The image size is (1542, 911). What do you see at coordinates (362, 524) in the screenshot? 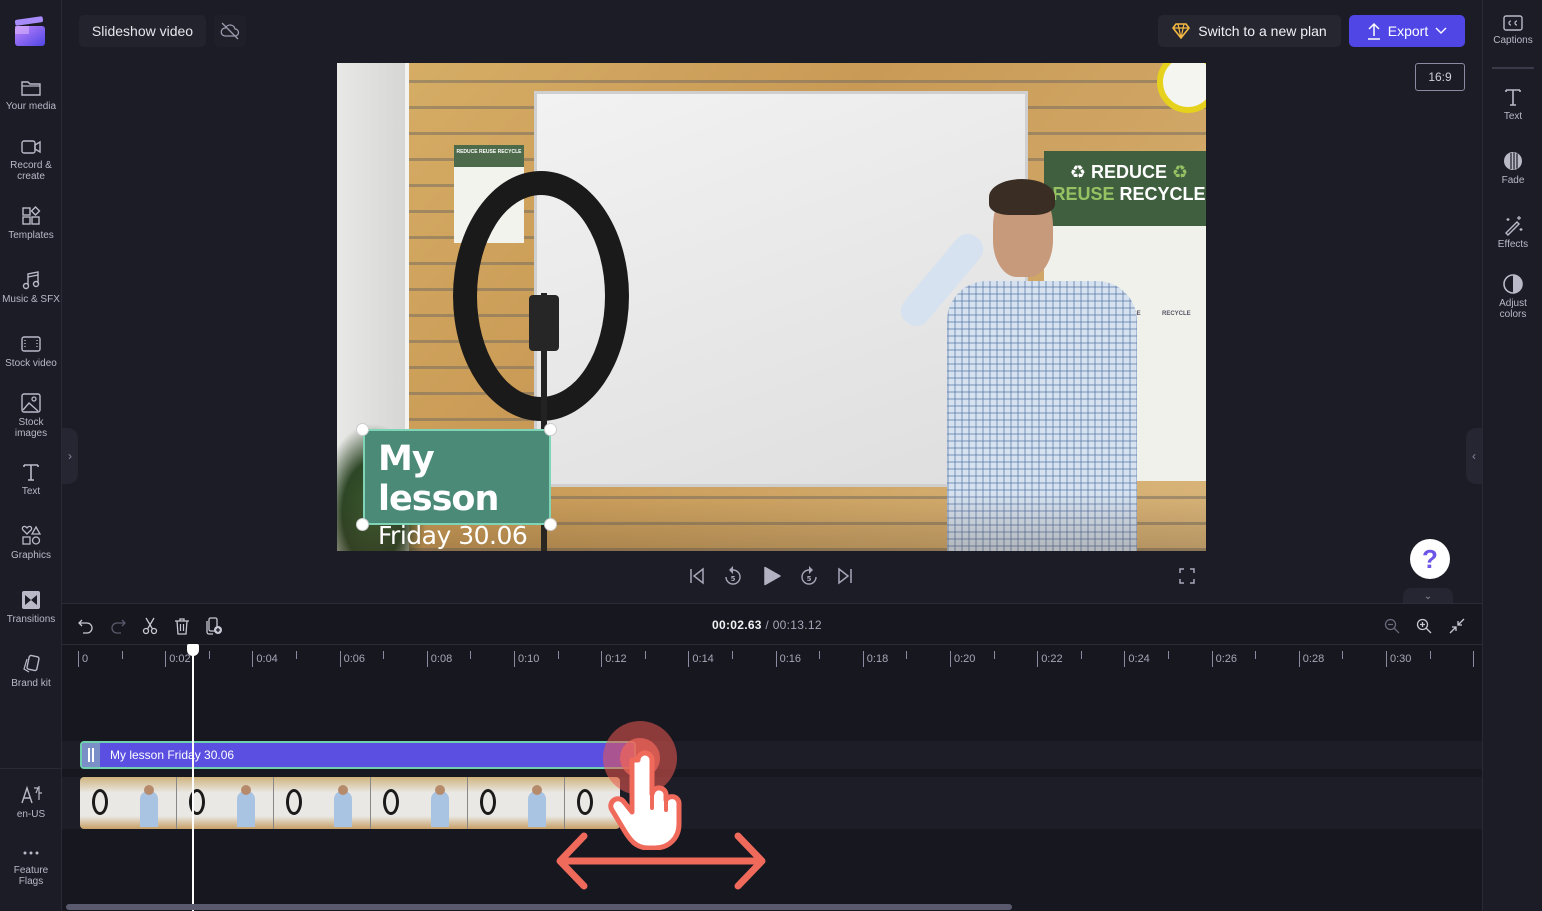
I see `resize-handle-bottom-left` at bounding box center [362, 524].